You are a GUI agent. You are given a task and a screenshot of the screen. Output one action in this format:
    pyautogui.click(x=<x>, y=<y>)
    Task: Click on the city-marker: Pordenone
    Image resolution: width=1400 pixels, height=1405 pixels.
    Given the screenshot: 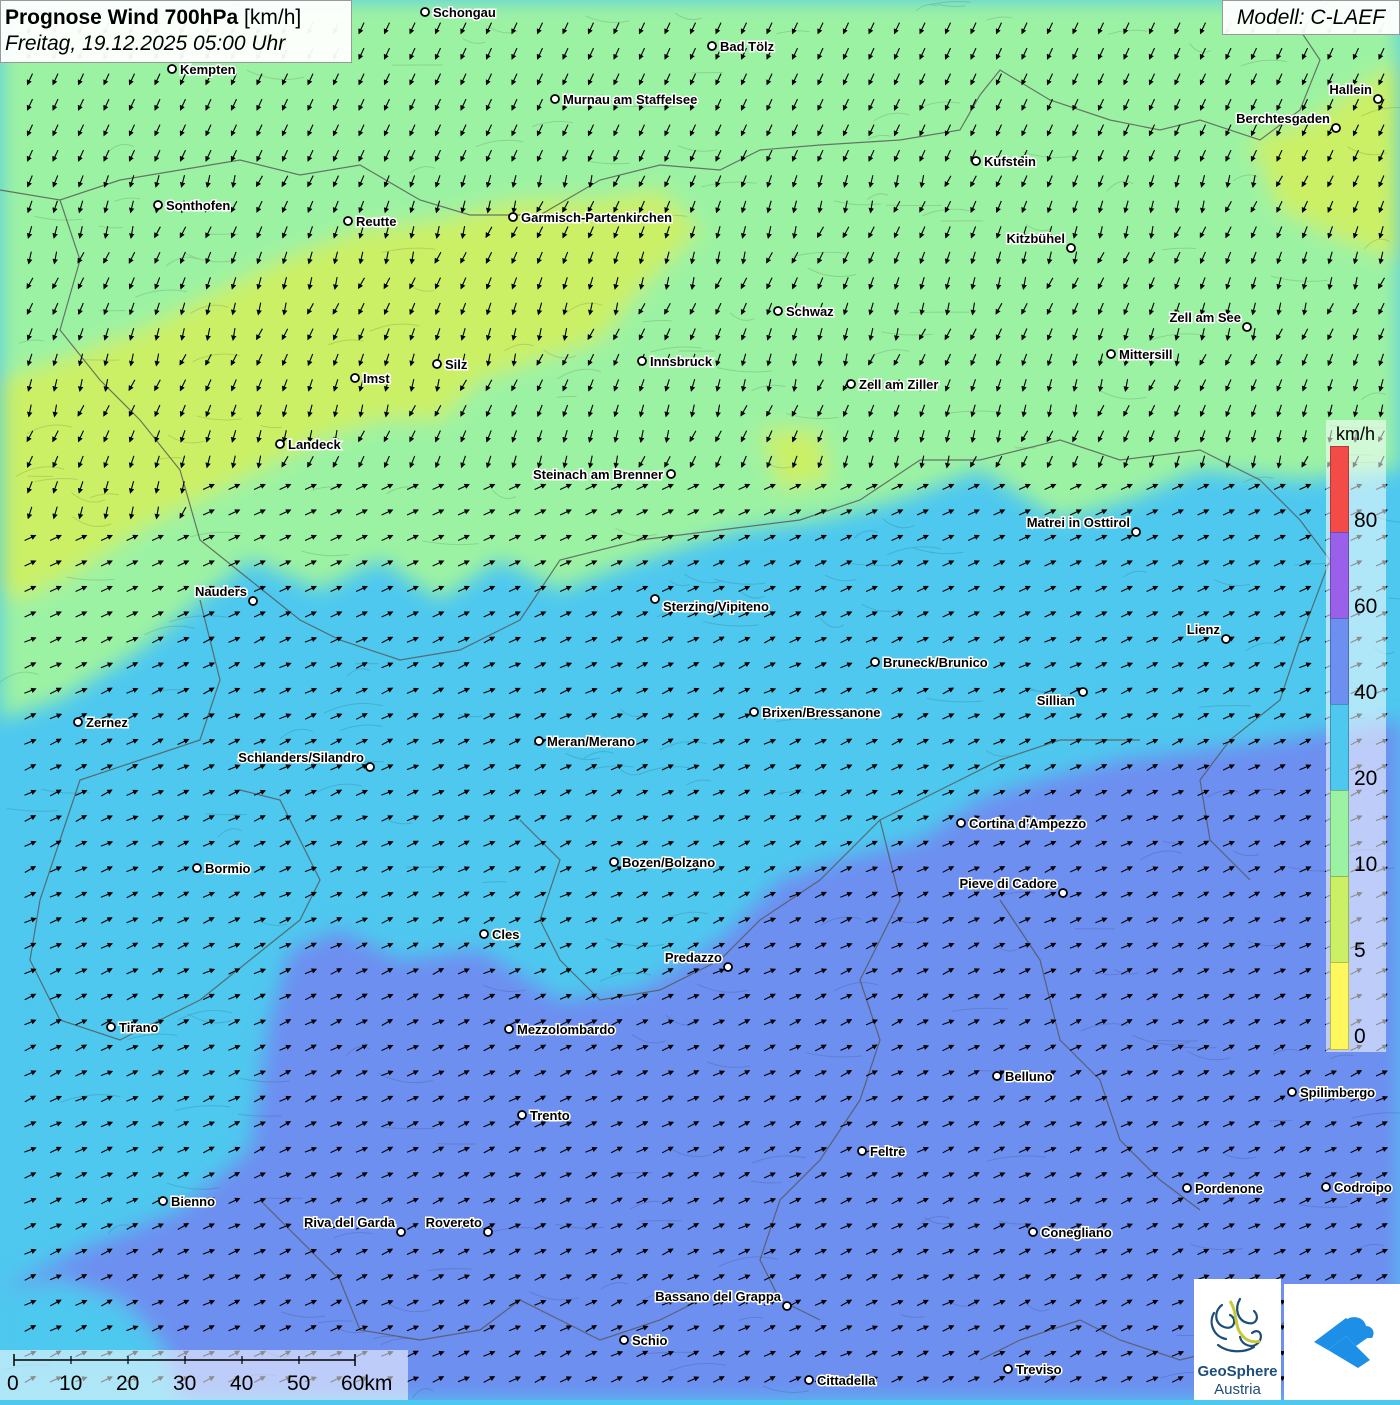 What is the action you would take?
    pyautogui.click(x=1223, y=1189)
    